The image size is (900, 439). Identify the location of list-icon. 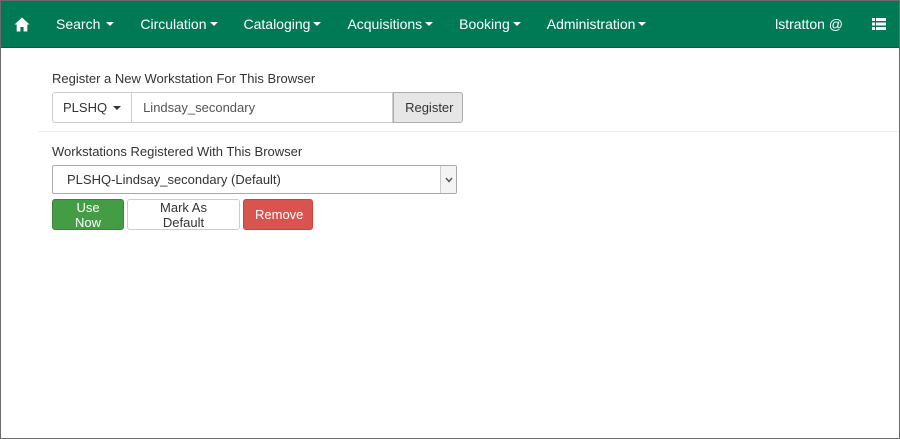
(879, 24).